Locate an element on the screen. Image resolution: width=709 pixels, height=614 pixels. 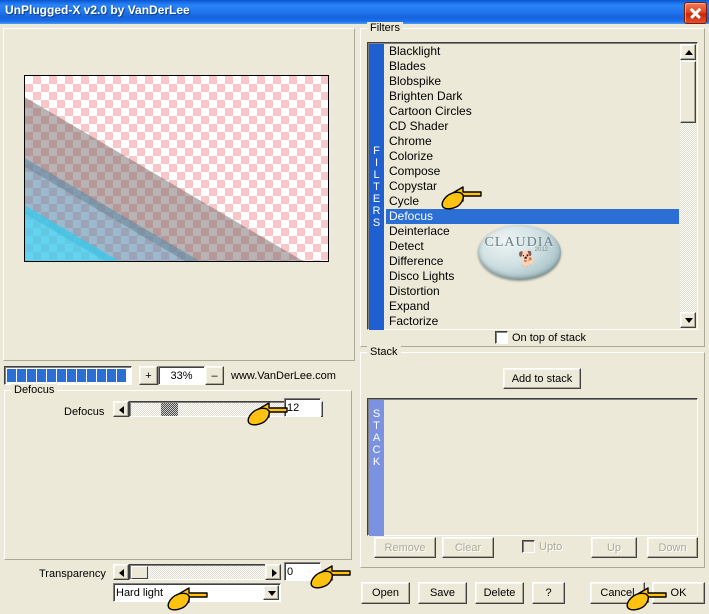
filter-item: Compose is located at coordinates (532, 171).